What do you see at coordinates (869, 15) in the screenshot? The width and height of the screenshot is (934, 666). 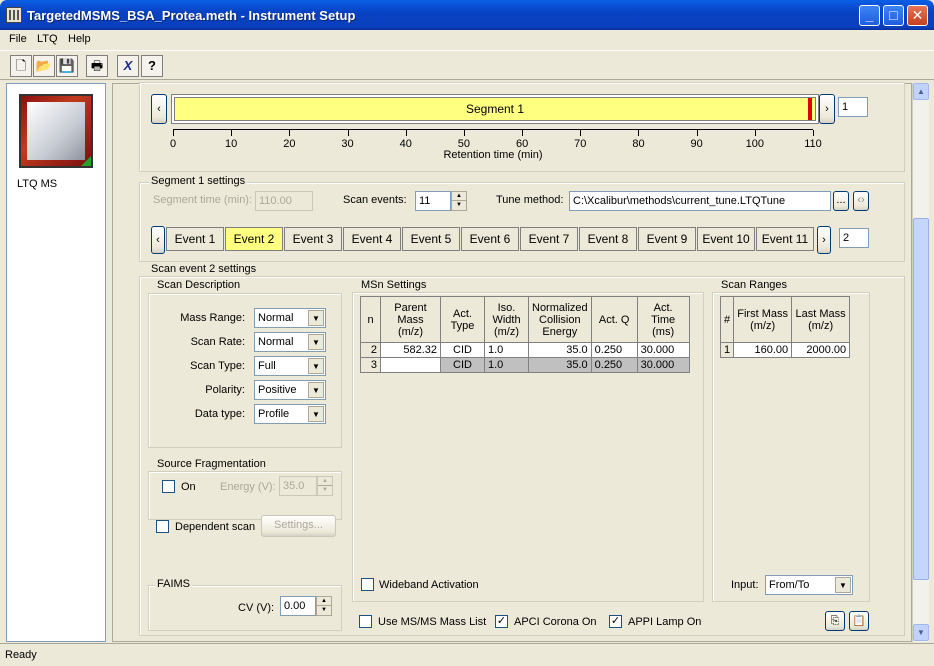 I see `minimize-button: _` at bounding box center [869, 15].